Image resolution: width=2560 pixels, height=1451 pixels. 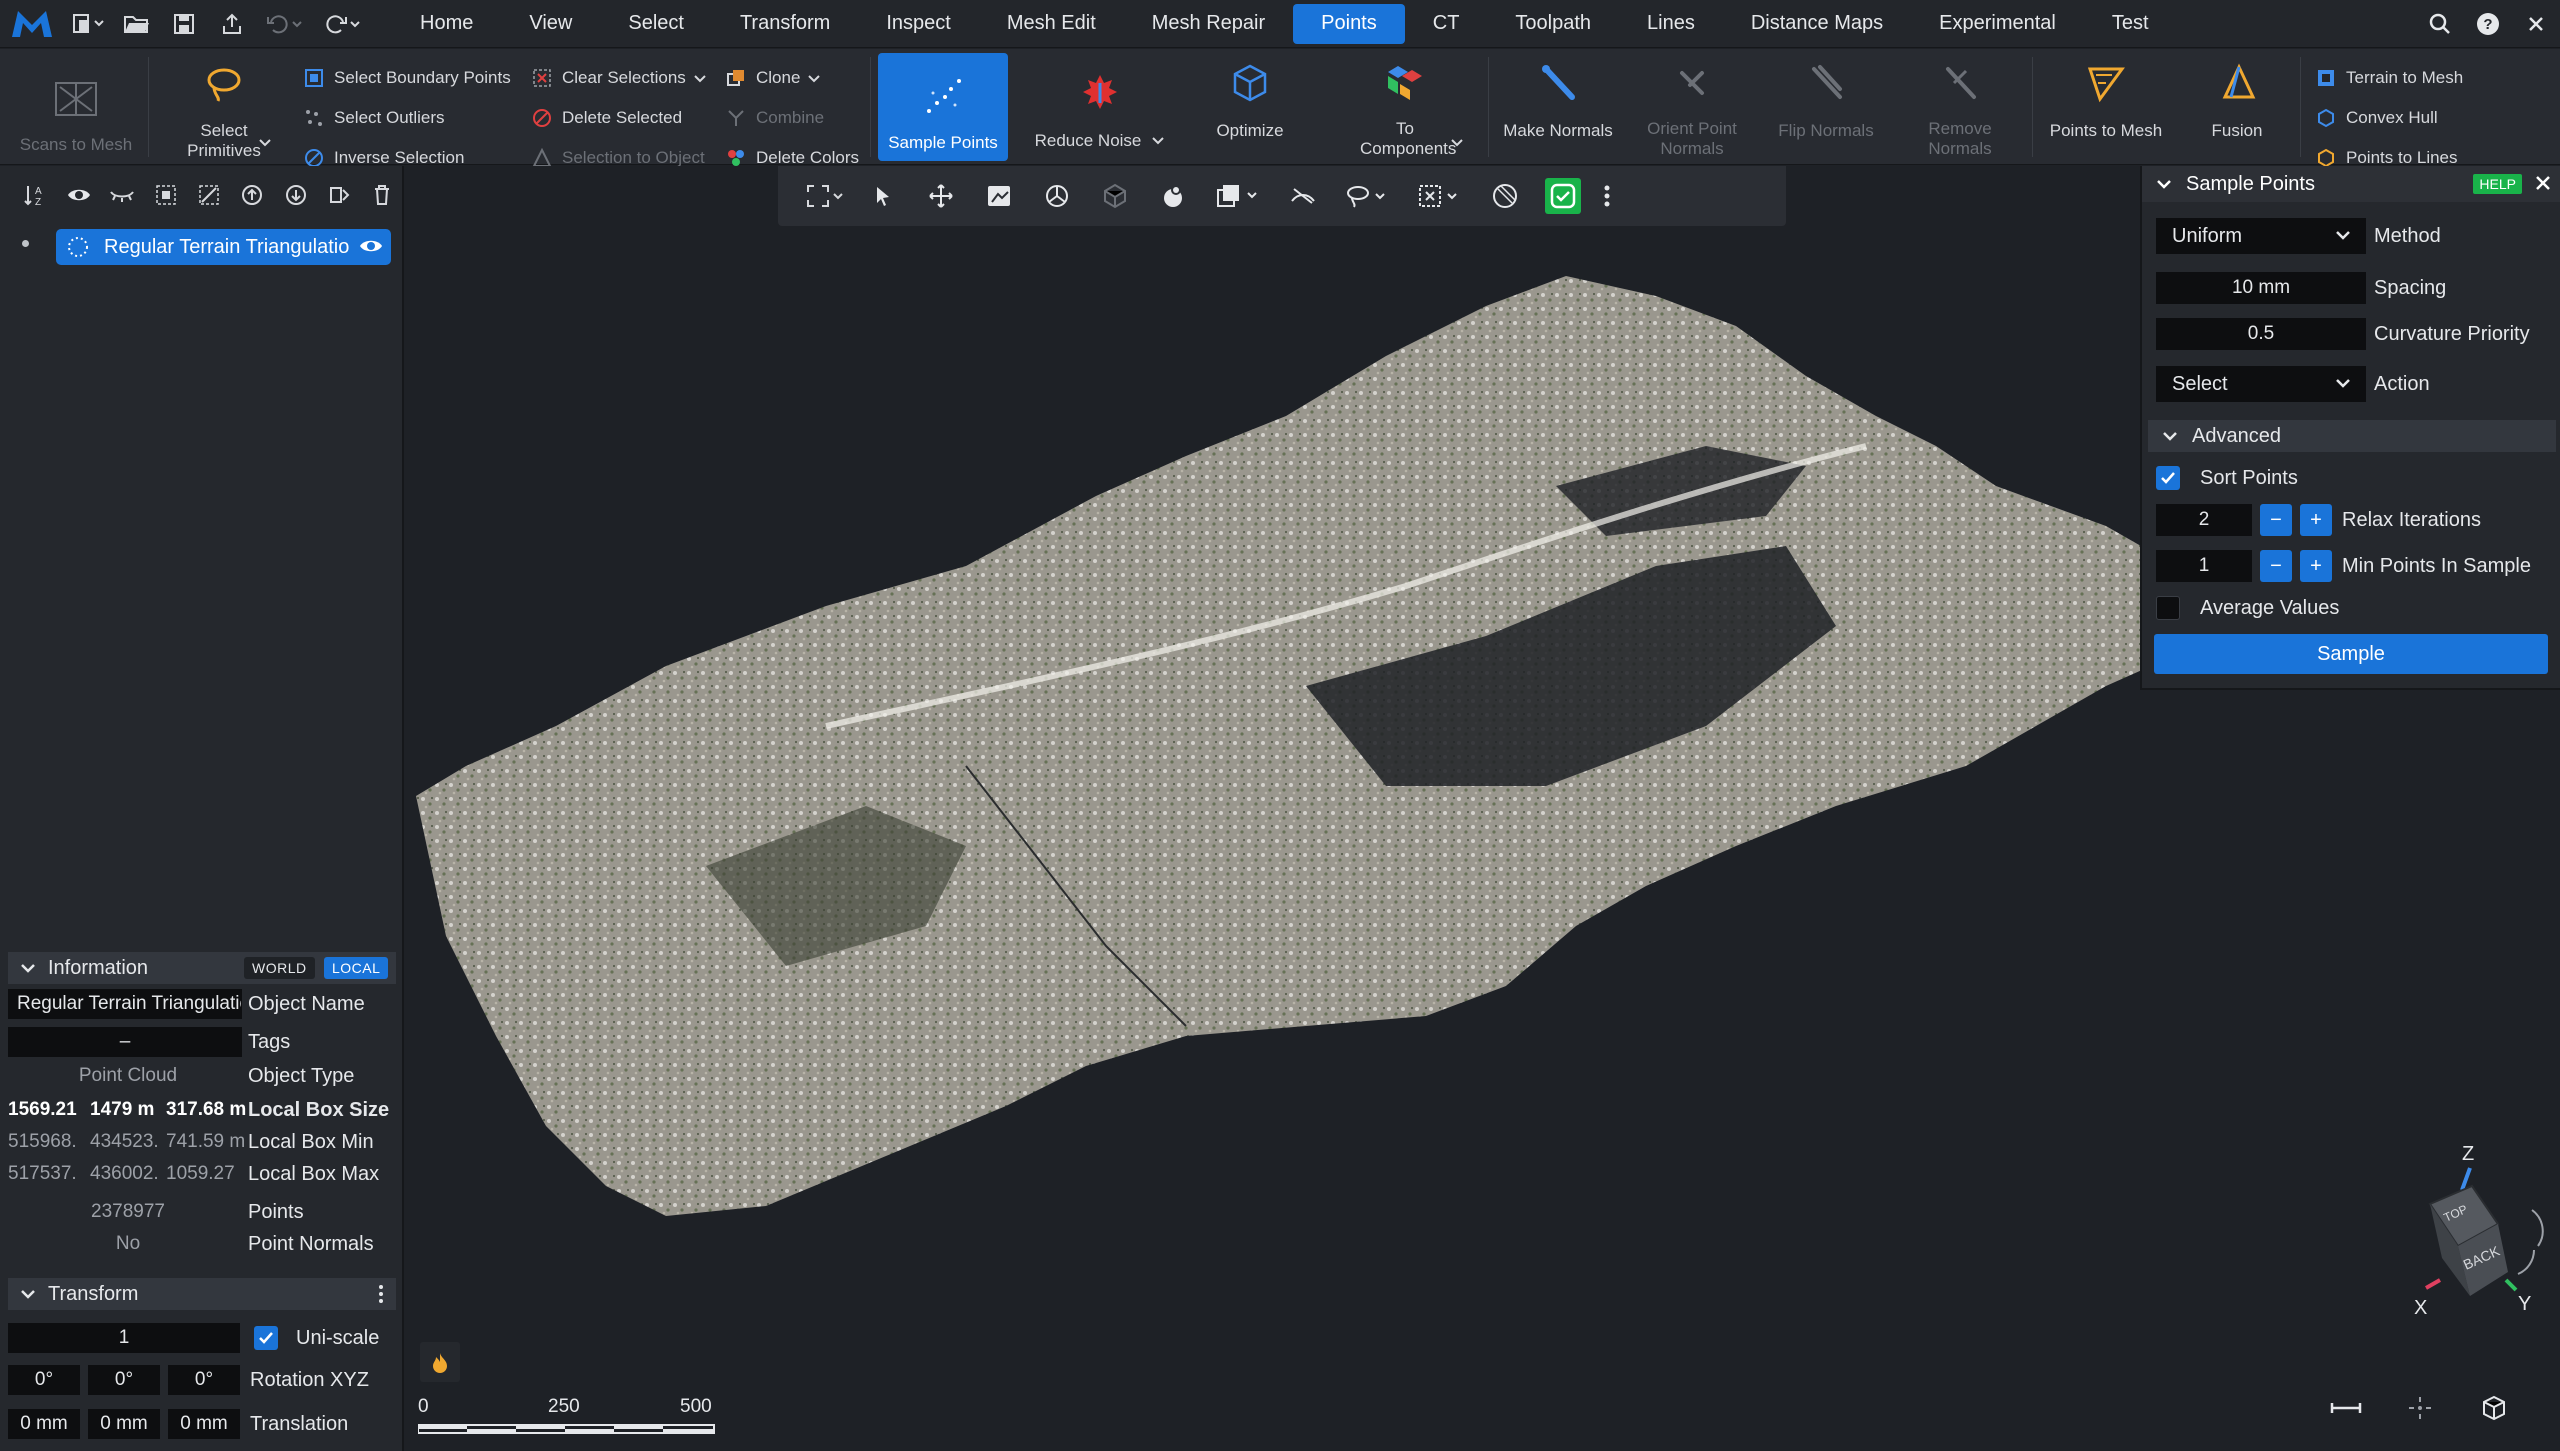 I want to click on search-icon, so click(x=2440, y=24).